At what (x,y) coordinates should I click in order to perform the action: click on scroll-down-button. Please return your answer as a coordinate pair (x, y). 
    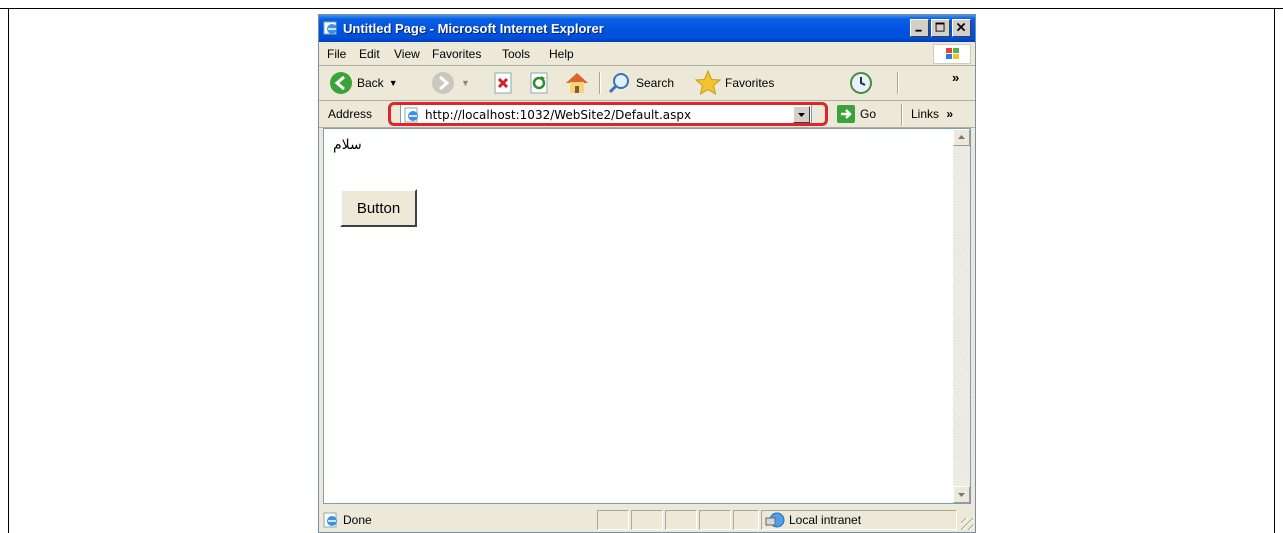
    Looking at the image, I should click on (961, 494).